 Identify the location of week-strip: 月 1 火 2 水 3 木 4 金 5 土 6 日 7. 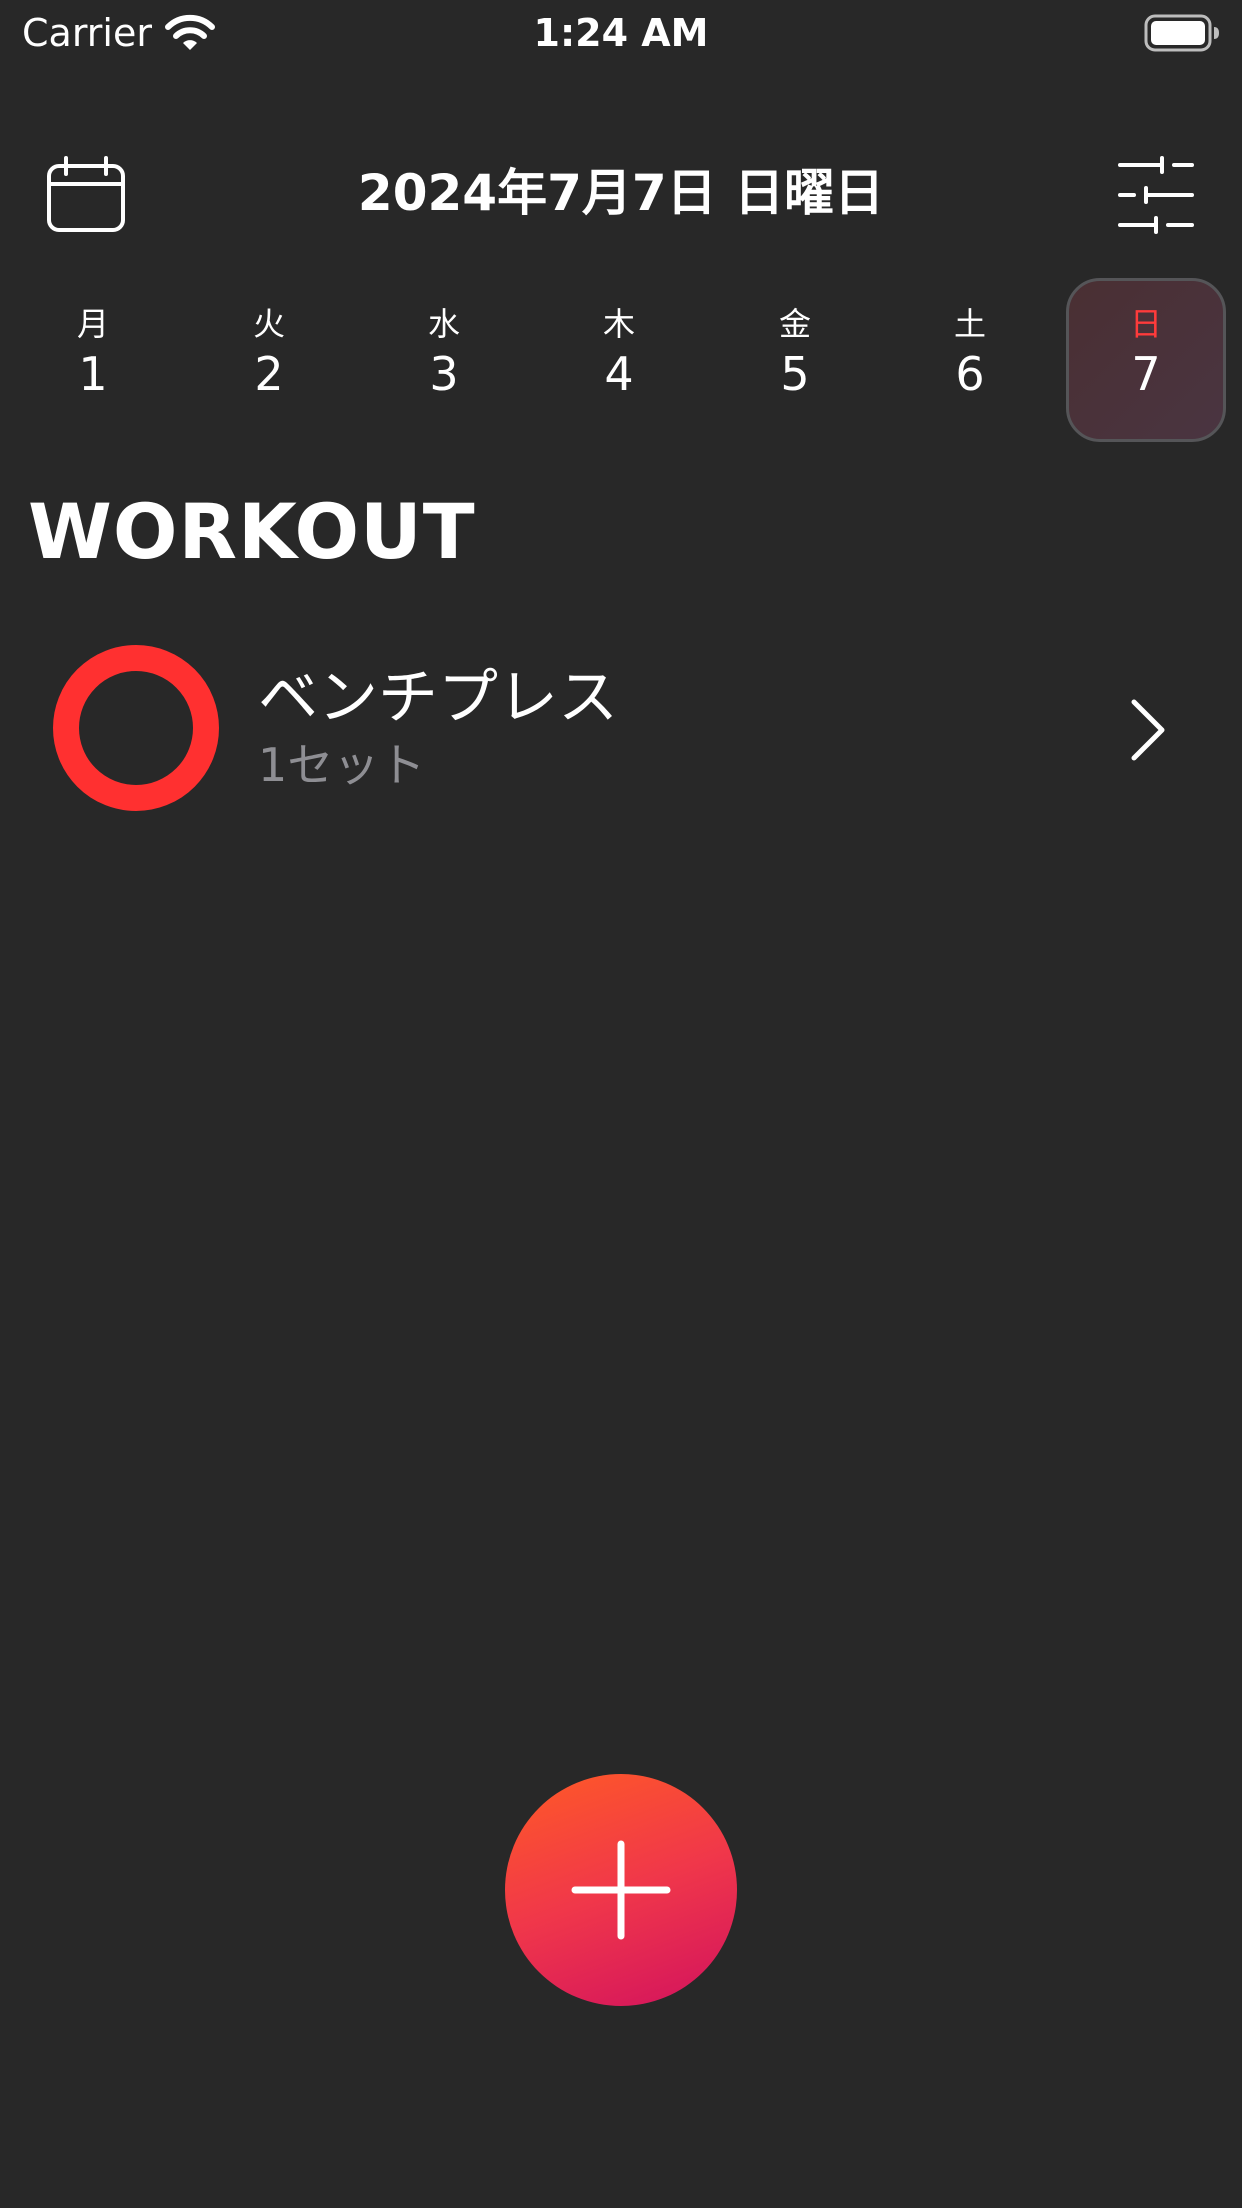
(621, 361).